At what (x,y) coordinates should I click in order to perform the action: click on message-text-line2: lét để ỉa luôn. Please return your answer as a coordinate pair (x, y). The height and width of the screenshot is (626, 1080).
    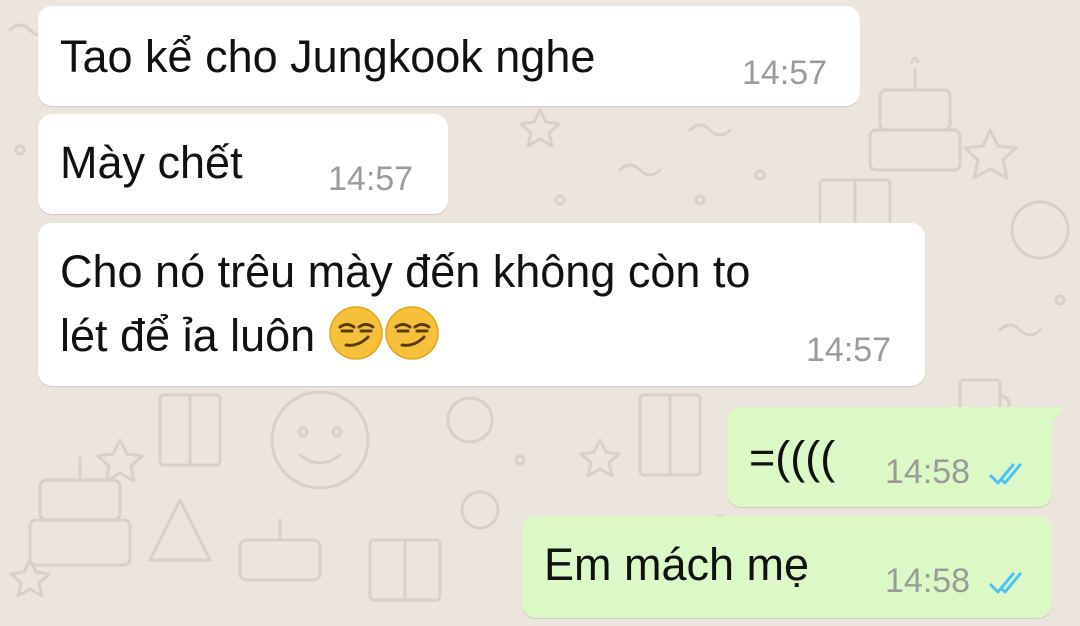
    Looking at the image, I should click on (188, 335).